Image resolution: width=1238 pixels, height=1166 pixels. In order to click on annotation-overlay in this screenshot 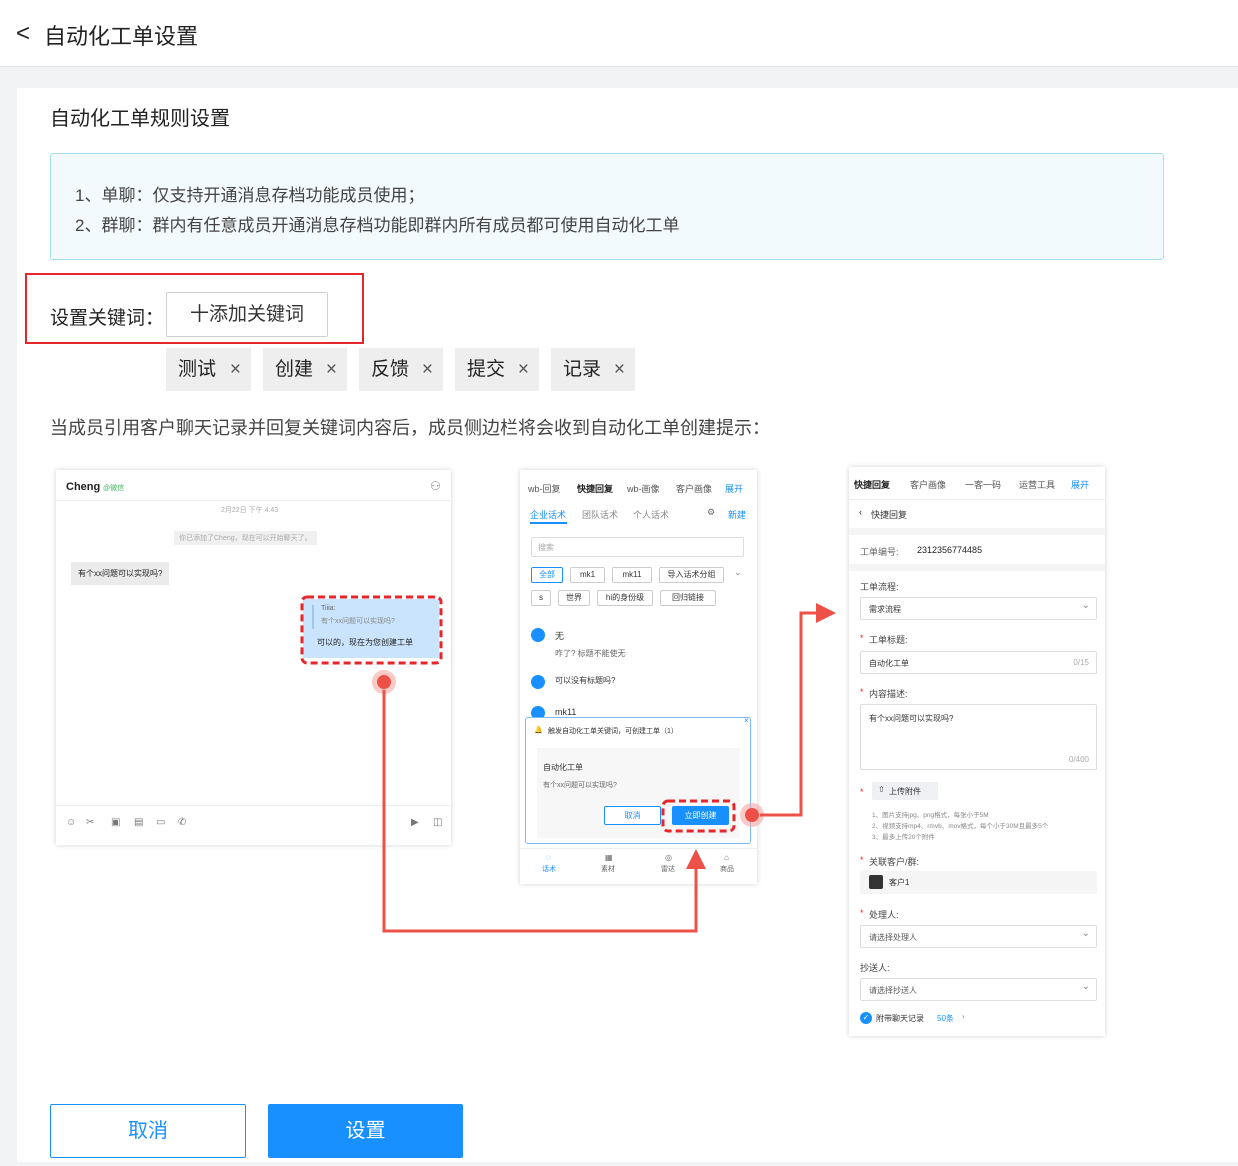, I will do `click(568, 764)`.